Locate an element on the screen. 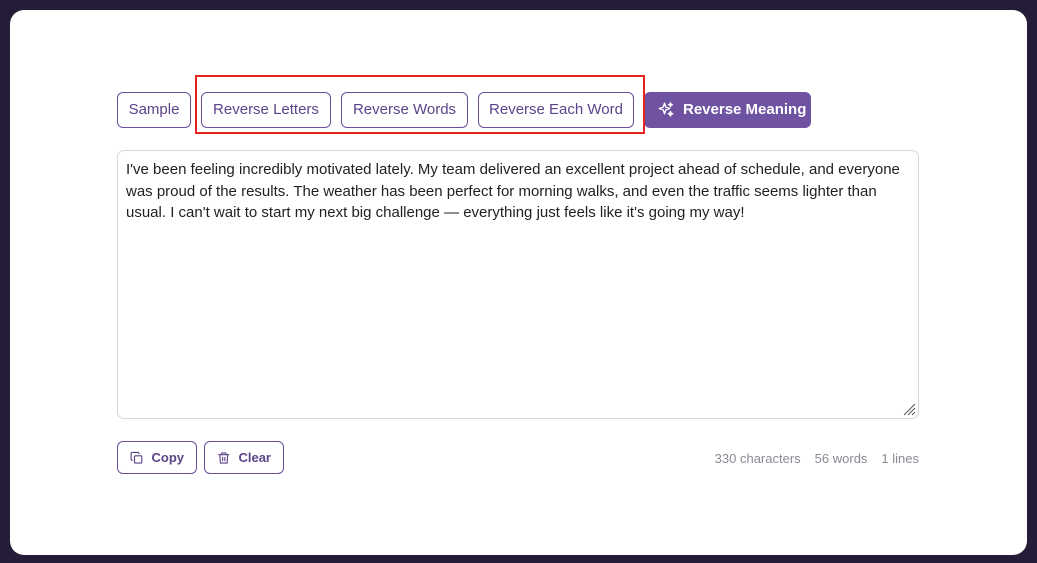 Image resolution: width=1037 pixels, height=563 pixels. character-count: 330 characters is located at coordinates (757, 458).